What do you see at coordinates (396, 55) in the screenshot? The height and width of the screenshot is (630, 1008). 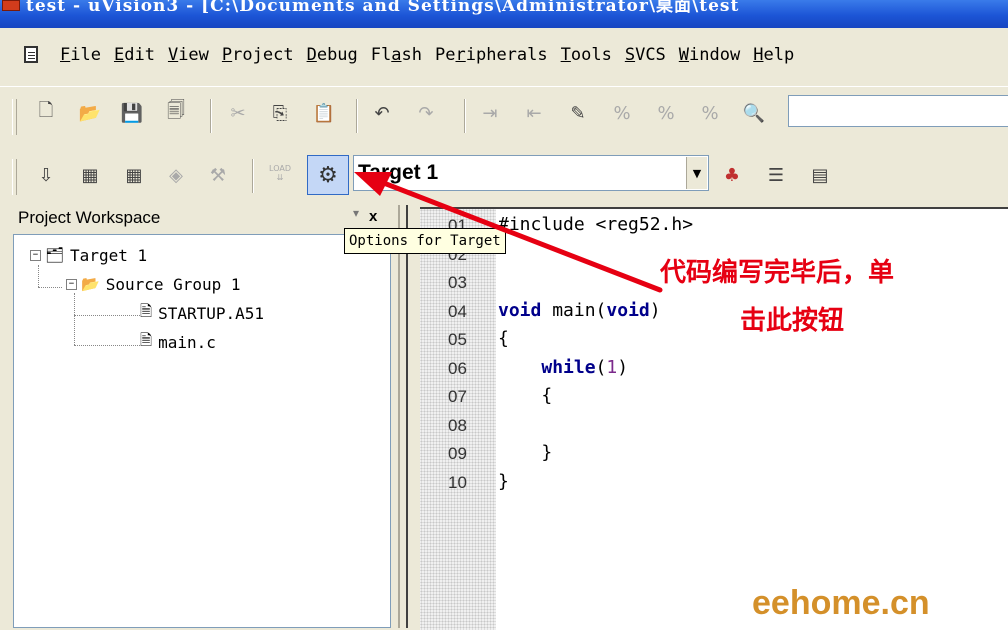 I see `menu-item: Flash` at bounding box center [396, 55].